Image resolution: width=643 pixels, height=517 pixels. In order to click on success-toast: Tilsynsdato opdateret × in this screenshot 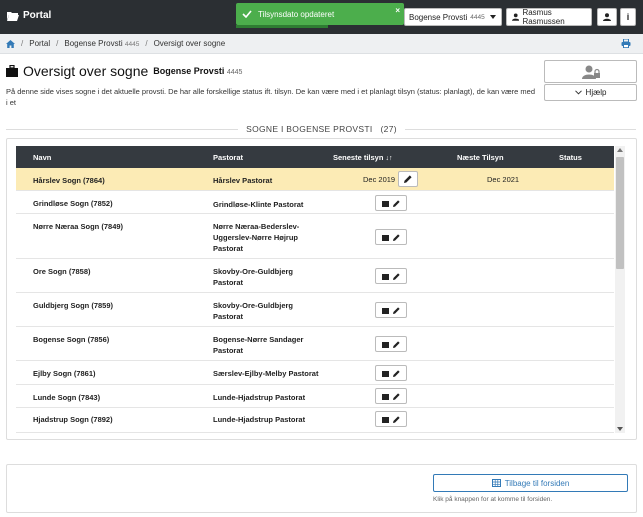, I will do `click(320, 15)`.